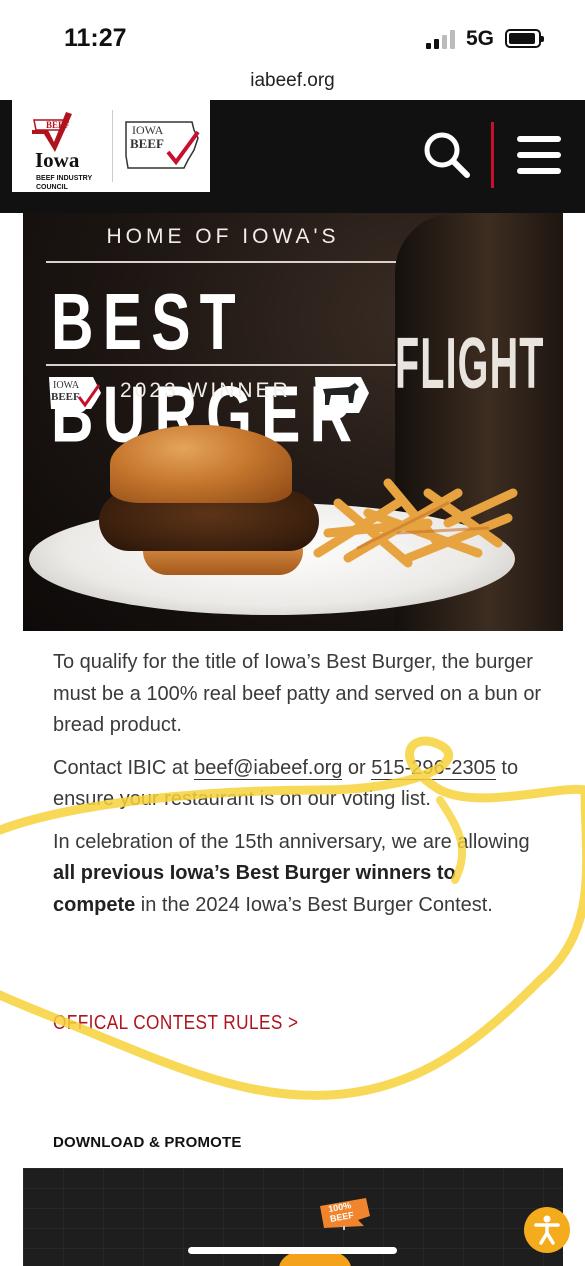 Image resolution: width=585 pixels, height=1266 pixels. What do you see at coordinates (175, 1023) in the screenshot?
I see `official-rules-link: OFFICAL CONTEST RULES >` at bounding box center [175, 1023].